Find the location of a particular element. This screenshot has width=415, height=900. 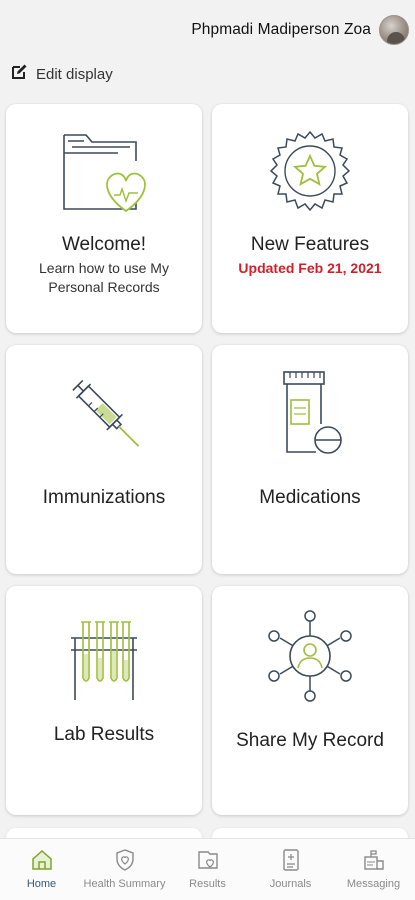

nav-label: Journals is located at coordinates (290, 884).